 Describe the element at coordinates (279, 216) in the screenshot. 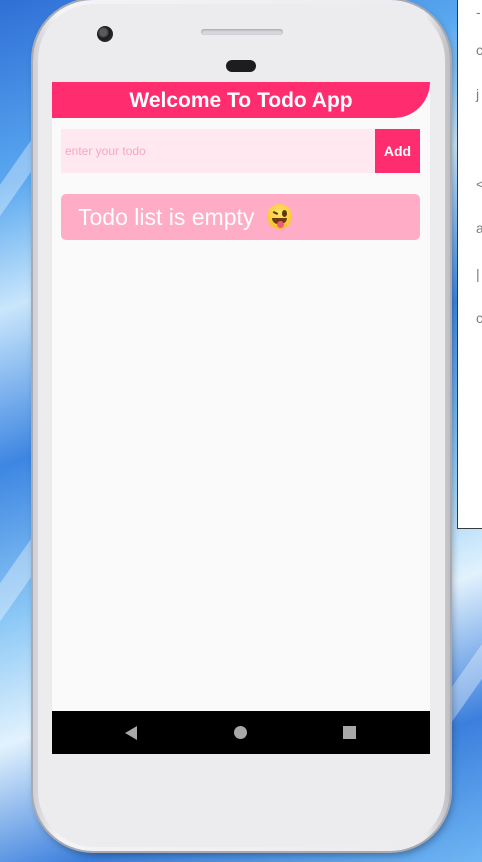

I see `winking-face-with-tongue-icon` at that location.